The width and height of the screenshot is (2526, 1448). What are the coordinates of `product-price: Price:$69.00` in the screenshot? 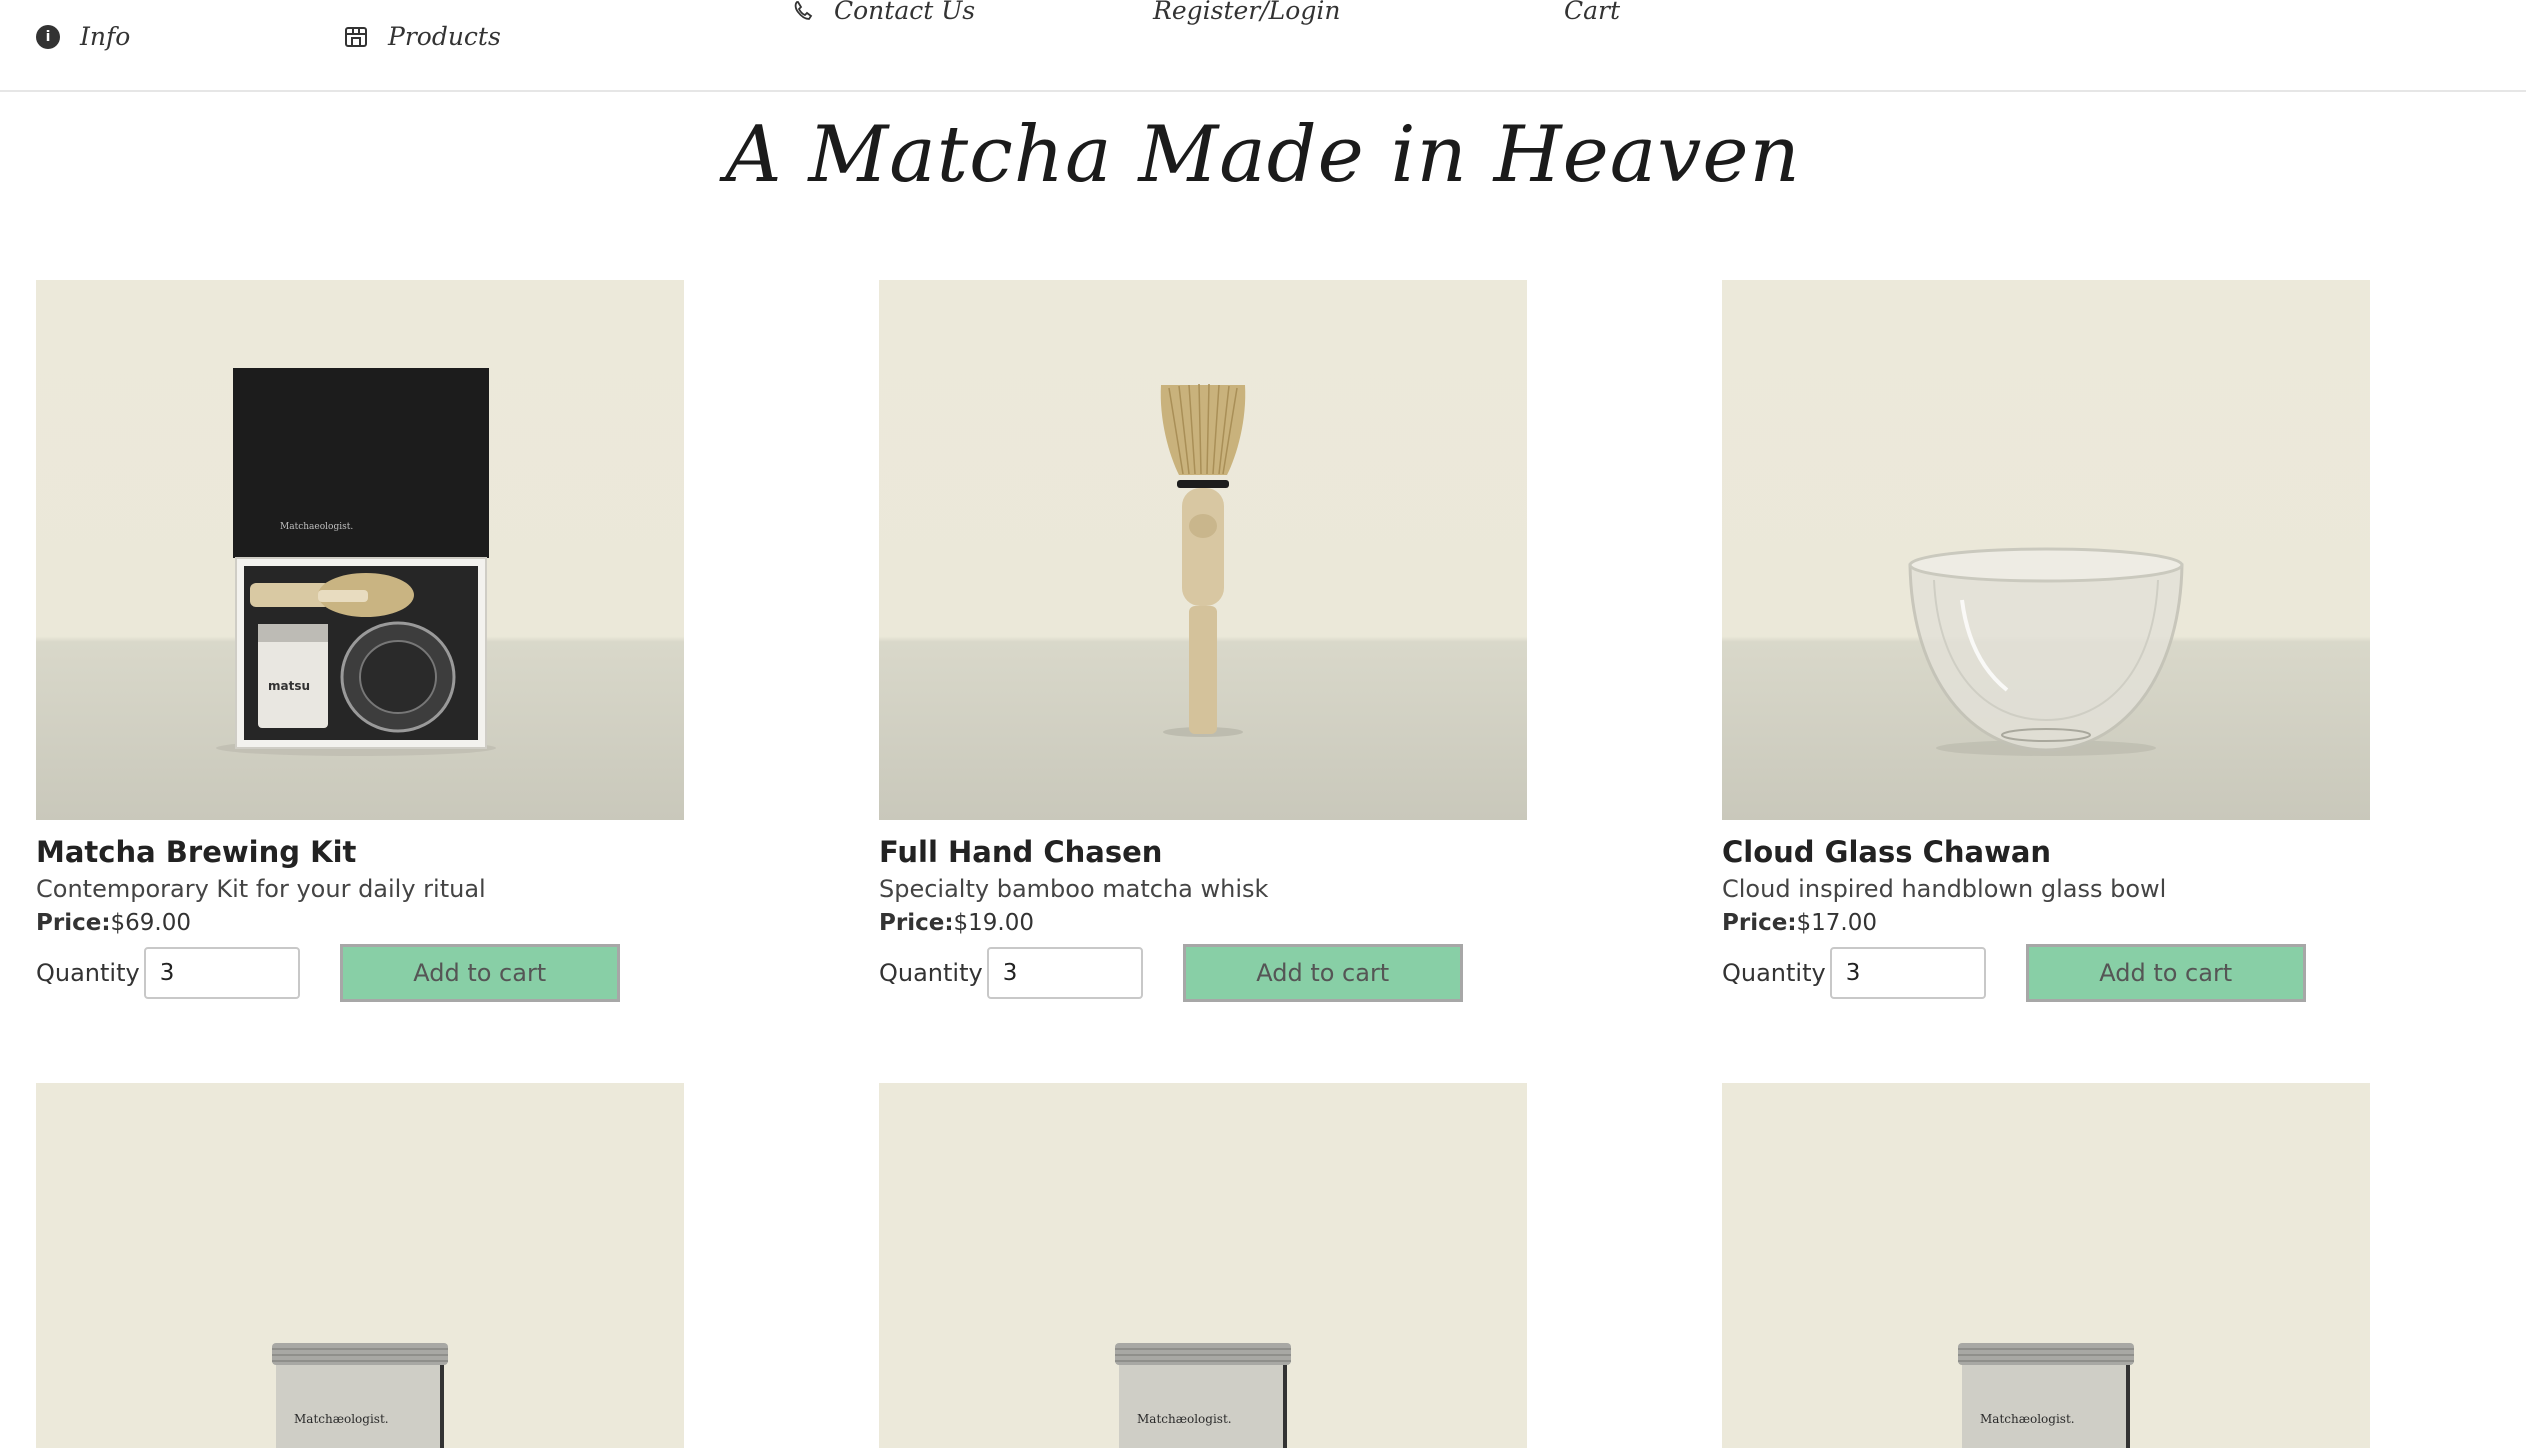 It's located at (360, 923).